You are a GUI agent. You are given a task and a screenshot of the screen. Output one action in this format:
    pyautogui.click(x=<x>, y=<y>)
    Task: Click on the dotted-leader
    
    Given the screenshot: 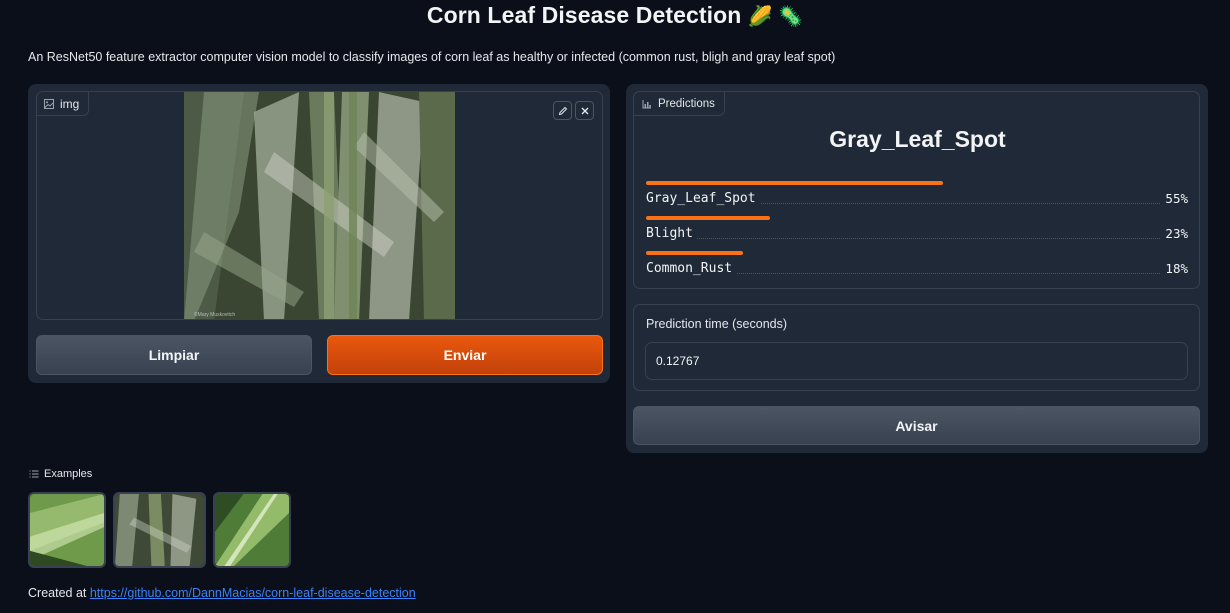 What is the action you would take?
    pyautogui.click(x=917, y=238)
    